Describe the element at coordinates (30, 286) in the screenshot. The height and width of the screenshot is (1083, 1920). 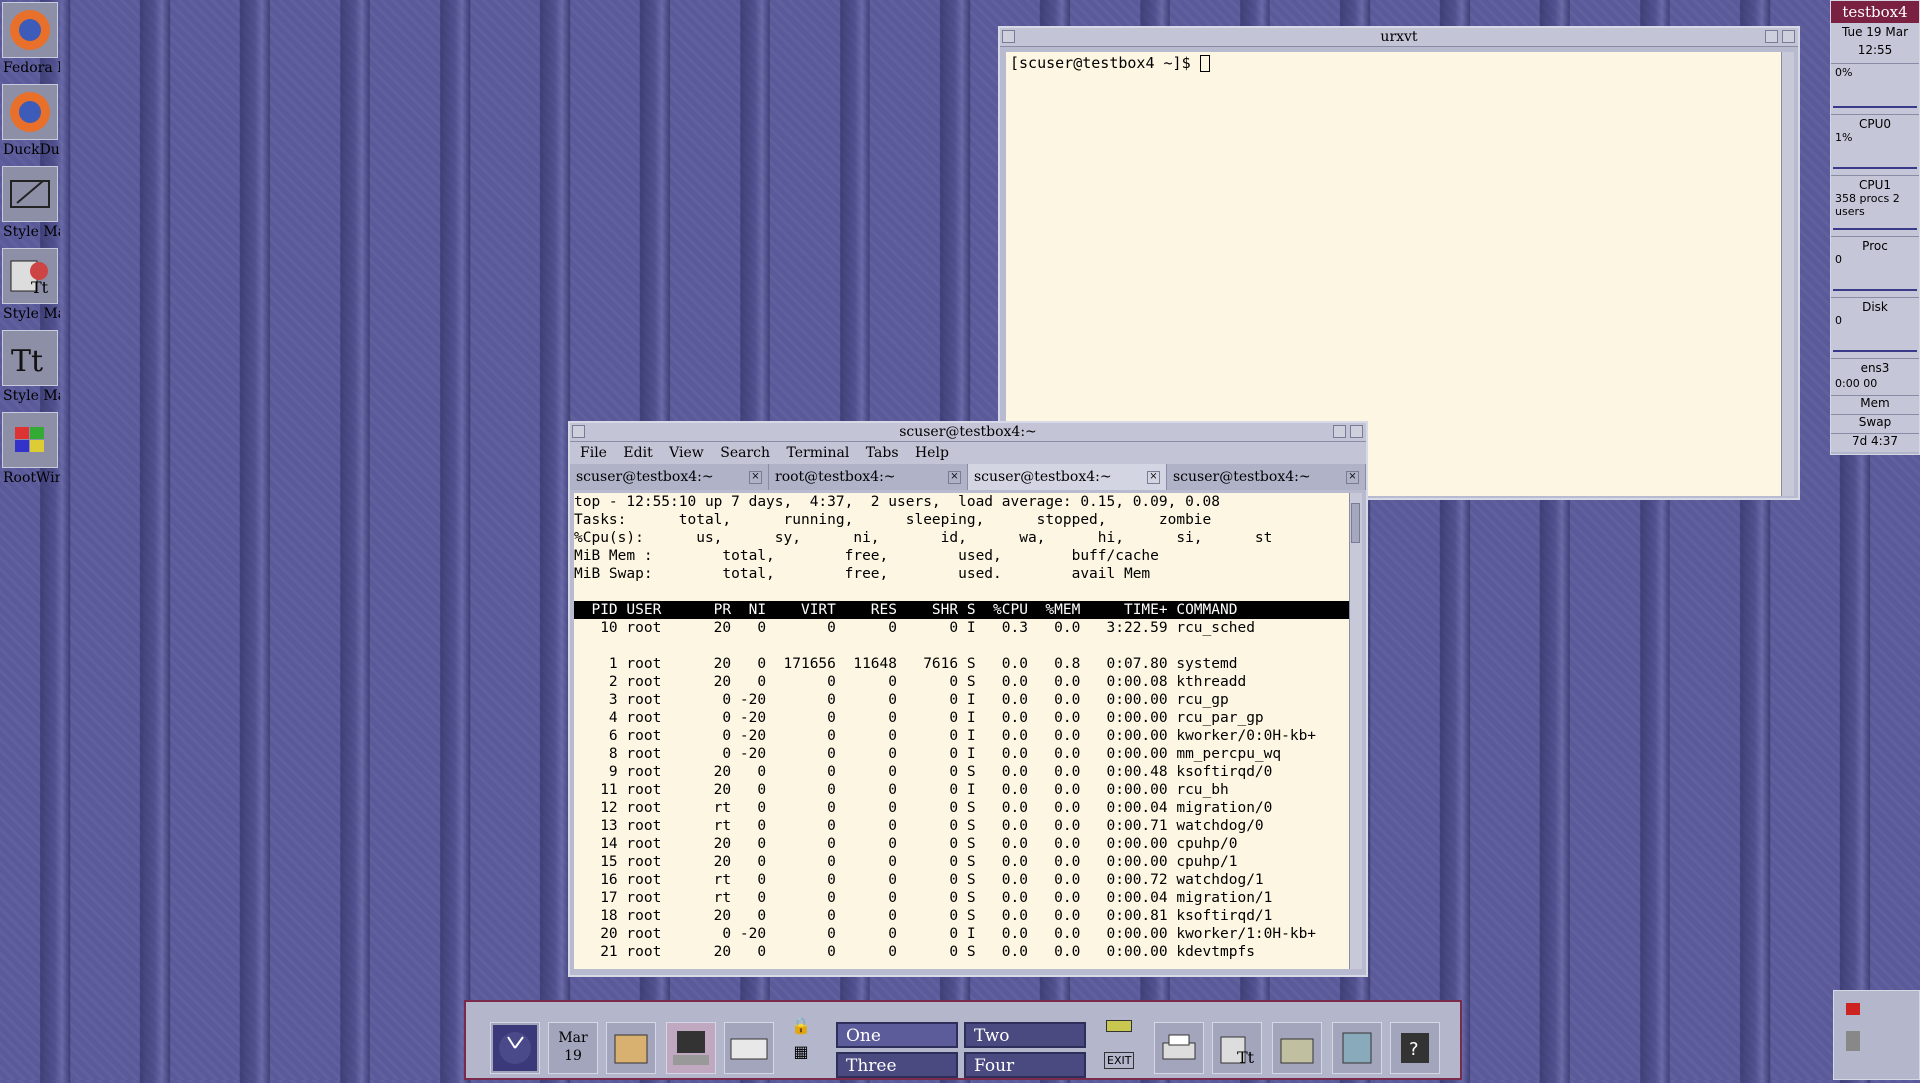
I see `desktop-icon-style-manager-2: Tt Style Ma` at that location.